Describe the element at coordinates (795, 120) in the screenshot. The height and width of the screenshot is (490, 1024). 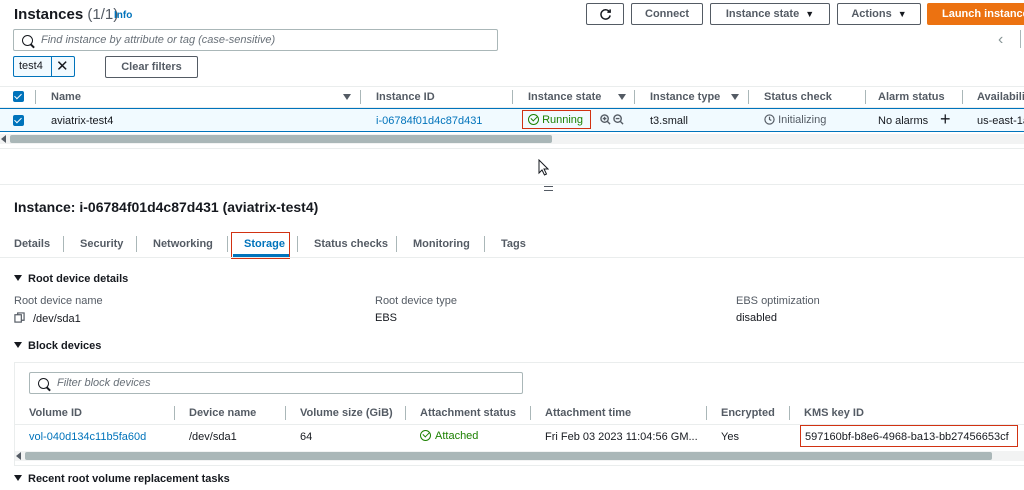
I see `status-check: Initializing` at that location.